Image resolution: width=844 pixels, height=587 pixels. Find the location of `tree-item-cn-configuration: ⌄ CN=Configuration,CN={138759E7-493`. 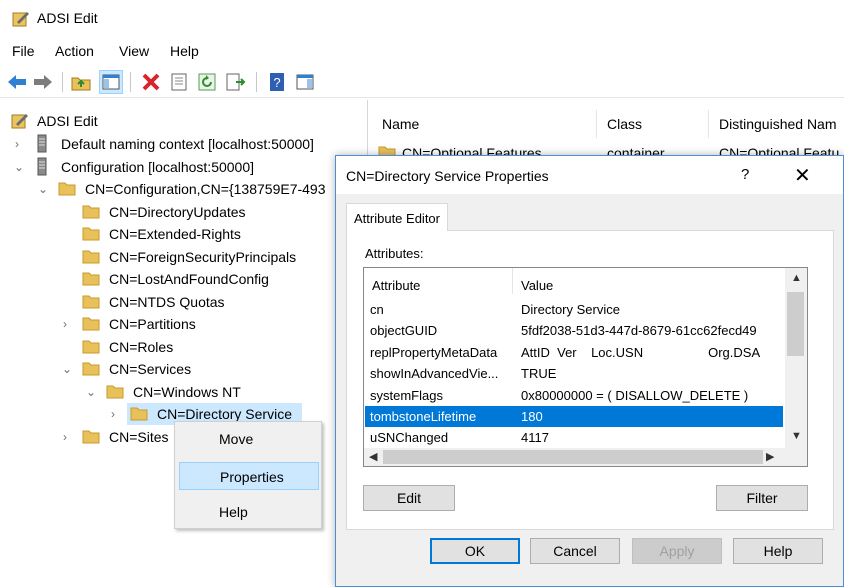

tree-item-cn-configuration: ⌄ CN=Configuration,CN={138759E7-493 is located at coordinates (184, 189).